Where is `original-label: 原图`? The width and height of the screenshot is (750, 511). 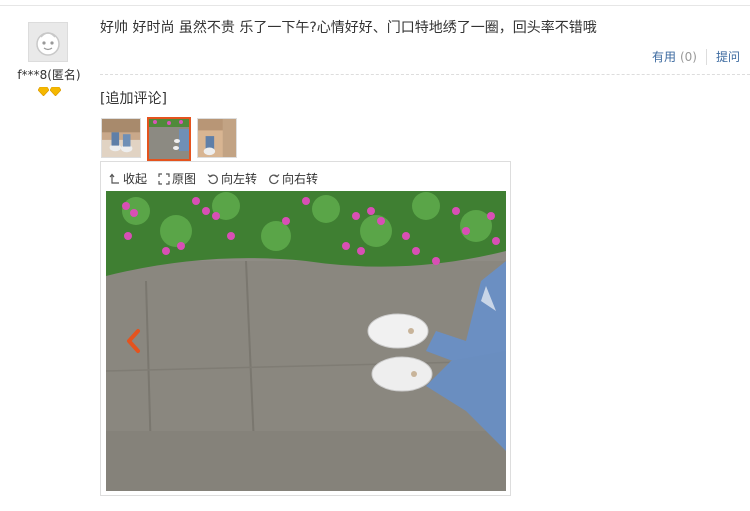 original-label: 原图 is located at coordinates (184, 179).